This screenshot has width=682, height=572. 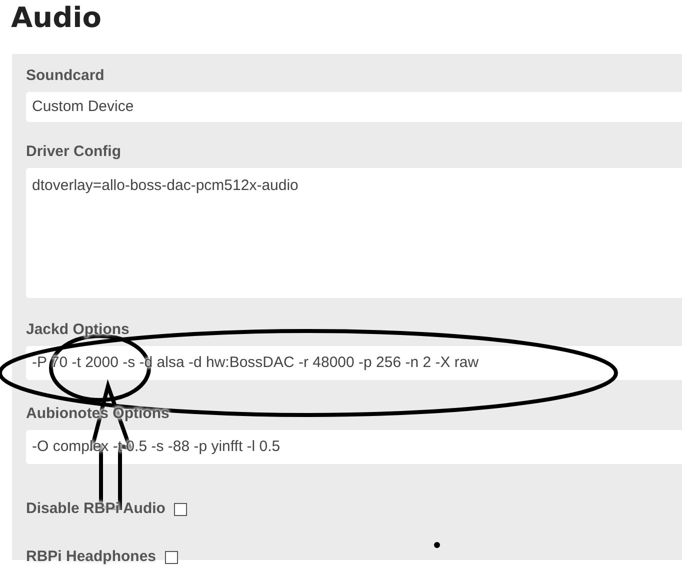 I want to click on field-label: Soundcard, so click(x=65, y=76).